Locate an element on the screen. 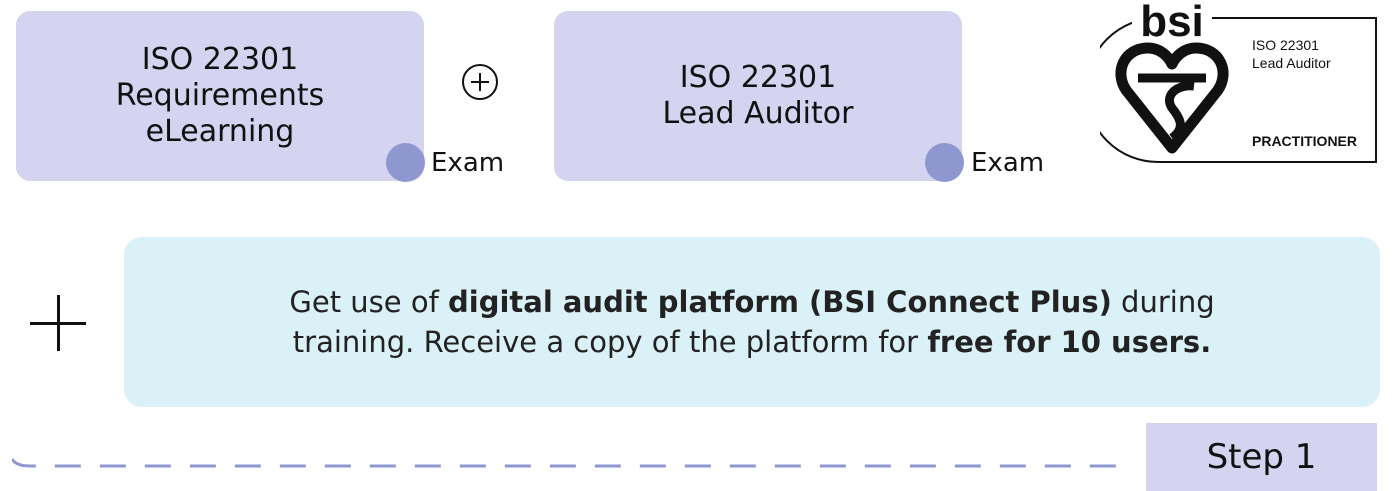 The height and width of the screenshot is (491, 1393). bsi-certification-badge: bsi ISO 22301 Lead Auditor PRACTITIONER is located at coordinates (1237, 91).